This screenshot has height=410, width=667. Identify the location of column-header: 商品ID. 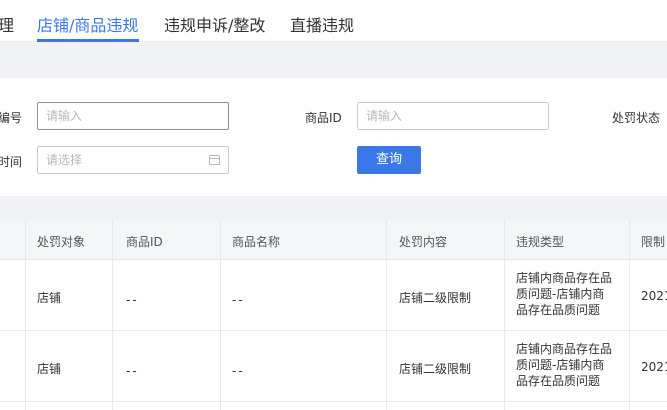
(144, 242).